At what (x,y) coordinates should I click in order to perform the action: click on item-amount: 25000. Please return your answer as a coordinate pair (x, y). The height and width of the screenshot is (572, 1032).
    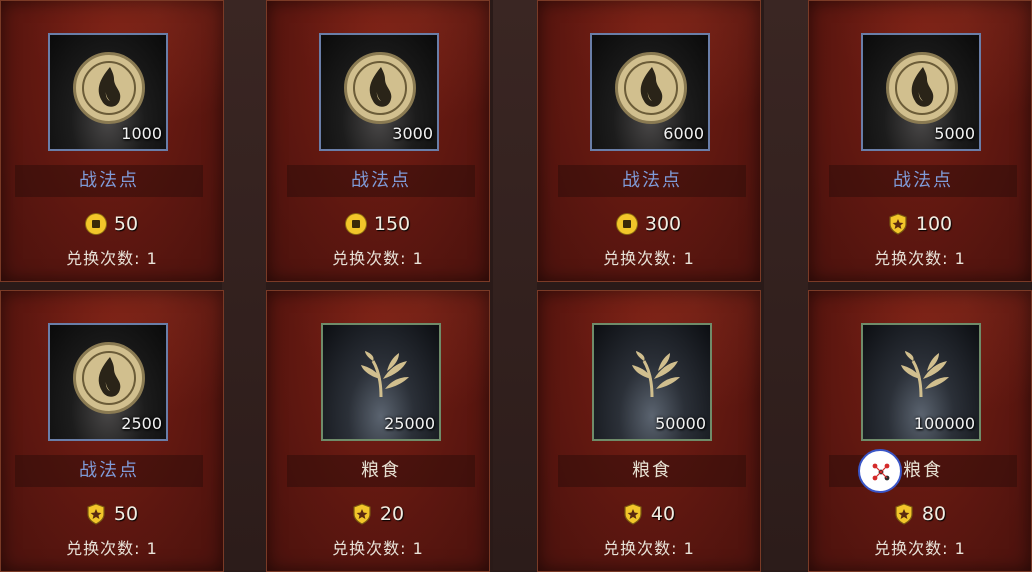
    Looking at the image, I should click on (409, 423).